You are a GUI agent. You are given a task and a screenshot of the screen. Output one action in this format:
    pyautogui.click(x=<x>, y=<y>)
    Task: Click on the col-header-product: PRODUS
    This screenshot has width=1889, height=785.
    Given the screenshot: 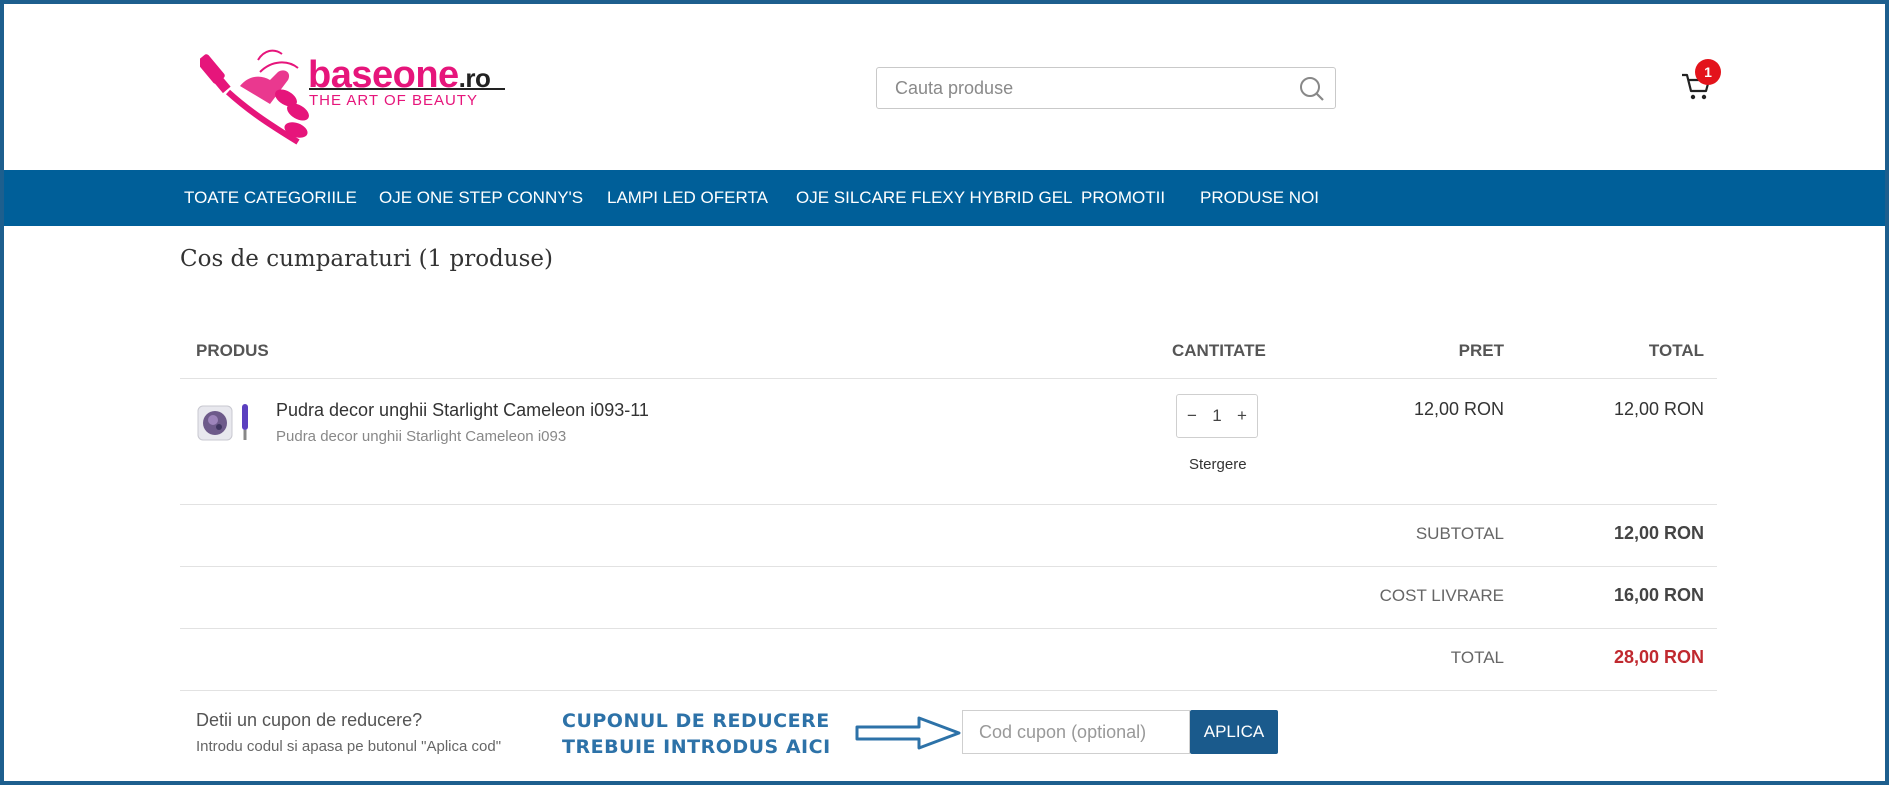 What is the action you would take?
    pyautogui.click(x=232, y=350)
    